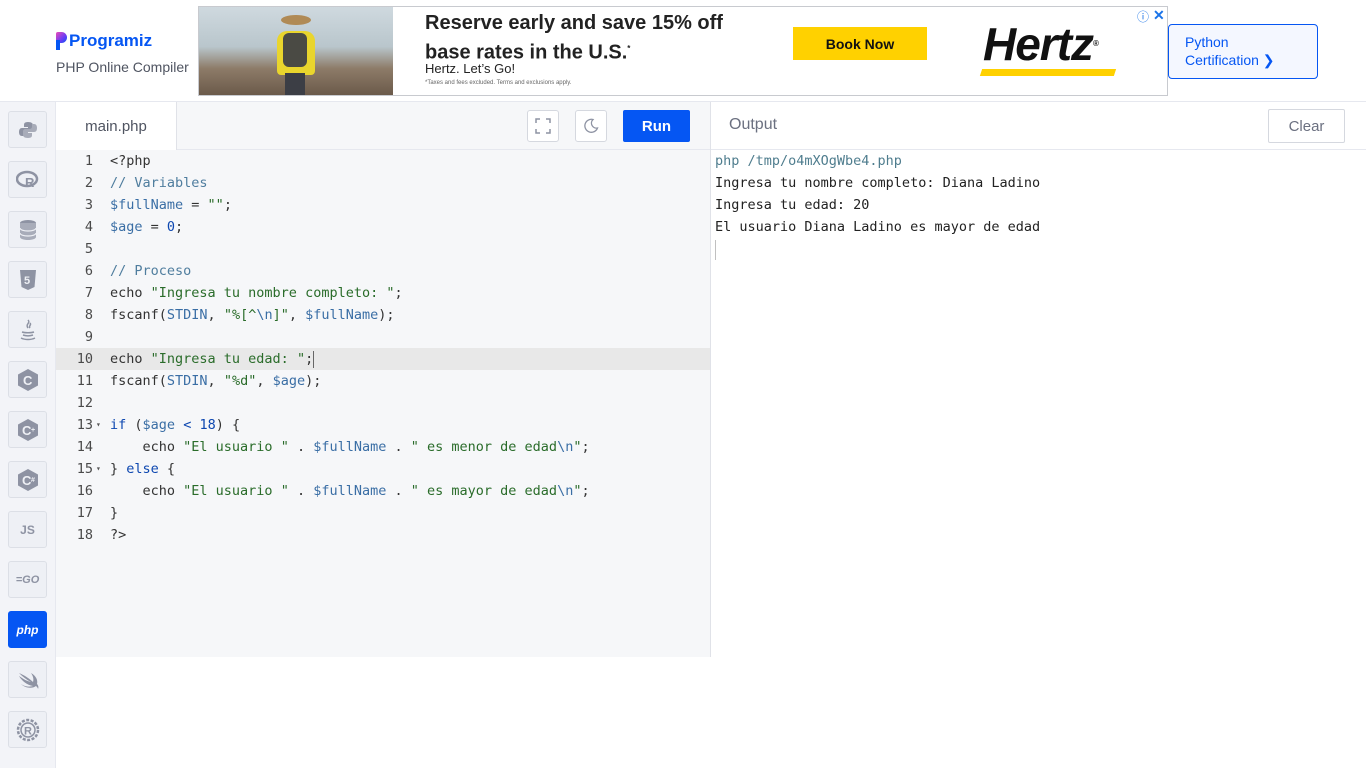  Describe the element at coordinates (84, 403) in the screenshot. I see `code-line: 12` at that location.